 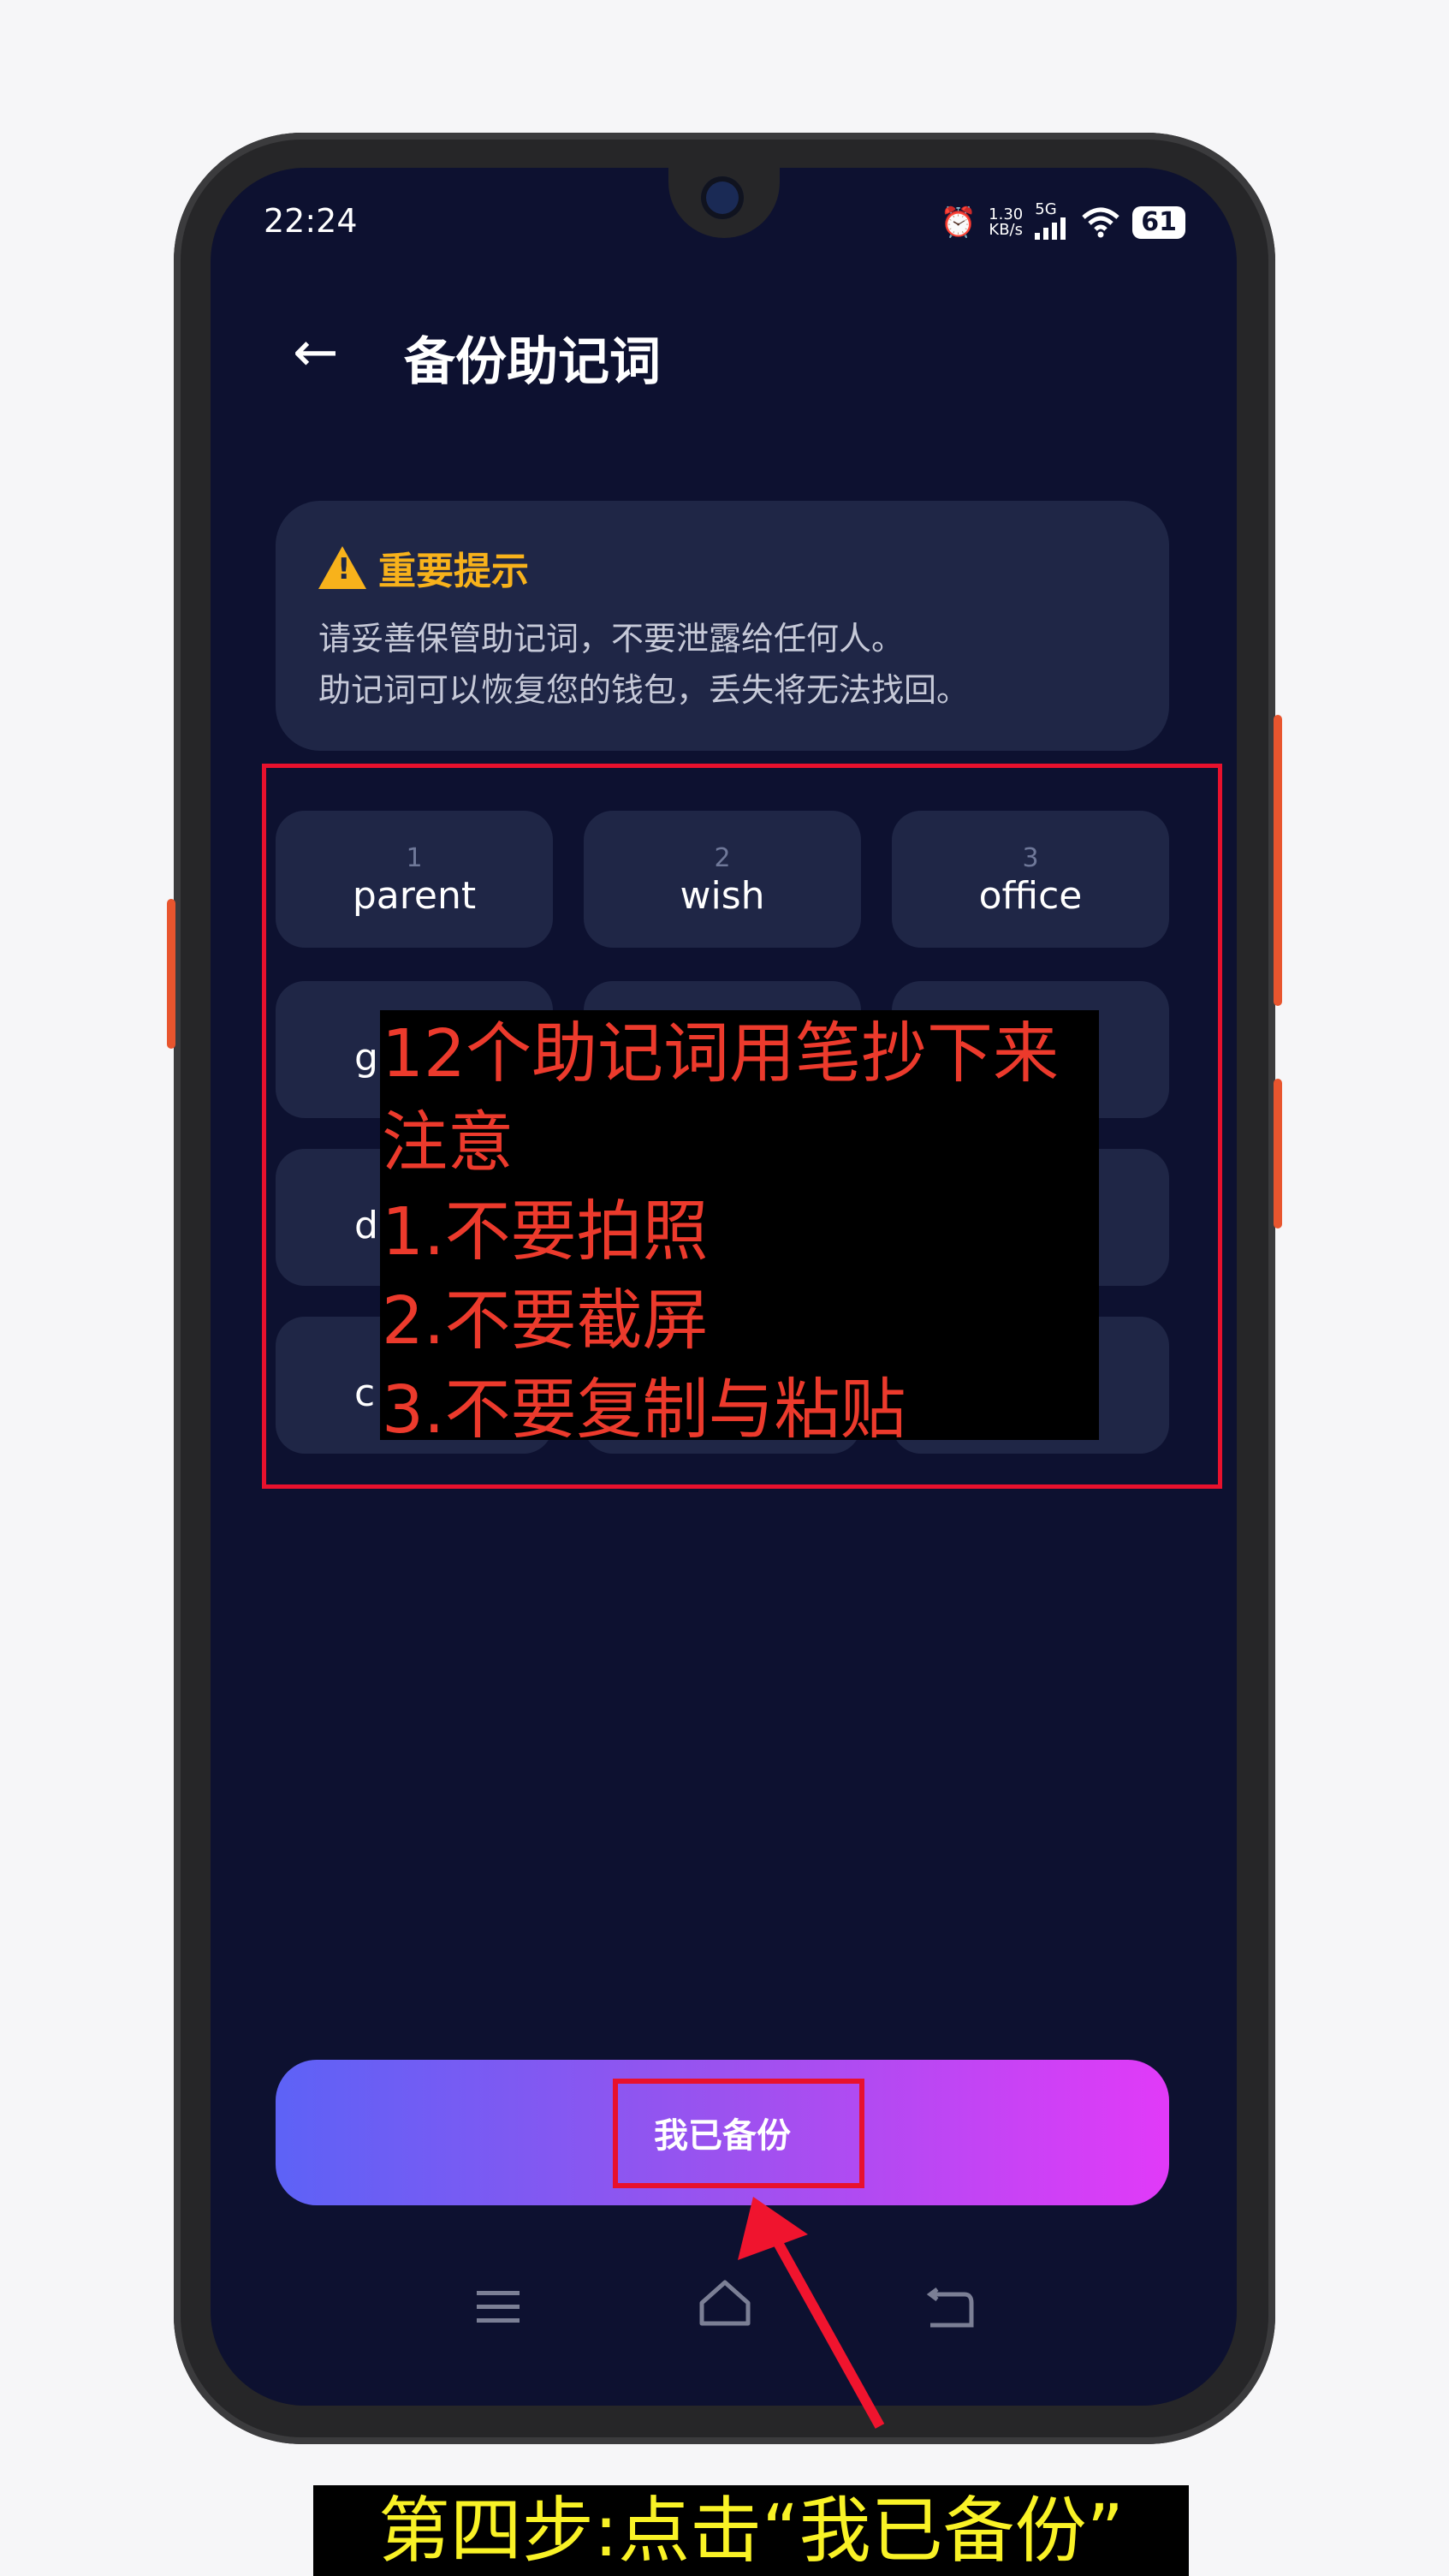 What do you see at coordinates (342, 567) in the screenshot?
I see `warning-icon: !` at bounding box center [342, 567].